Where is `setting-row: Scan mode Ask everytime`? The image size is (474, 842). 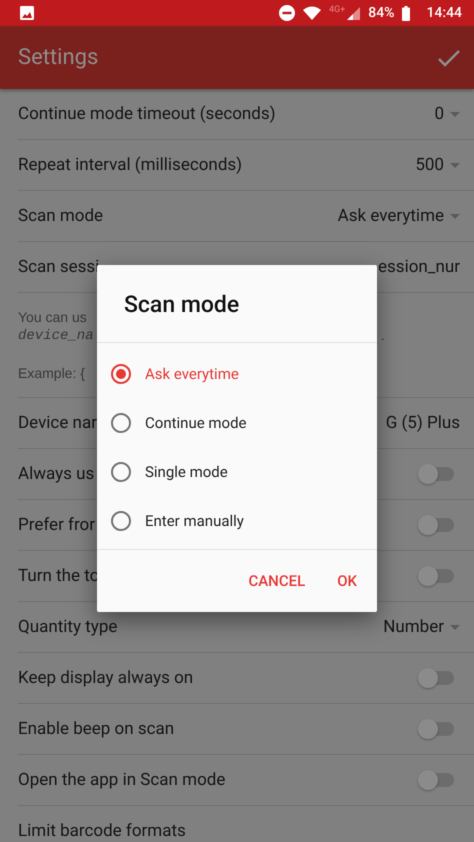 setting-row: Scan mode Ask everytime is located at coordinates (246, 216).